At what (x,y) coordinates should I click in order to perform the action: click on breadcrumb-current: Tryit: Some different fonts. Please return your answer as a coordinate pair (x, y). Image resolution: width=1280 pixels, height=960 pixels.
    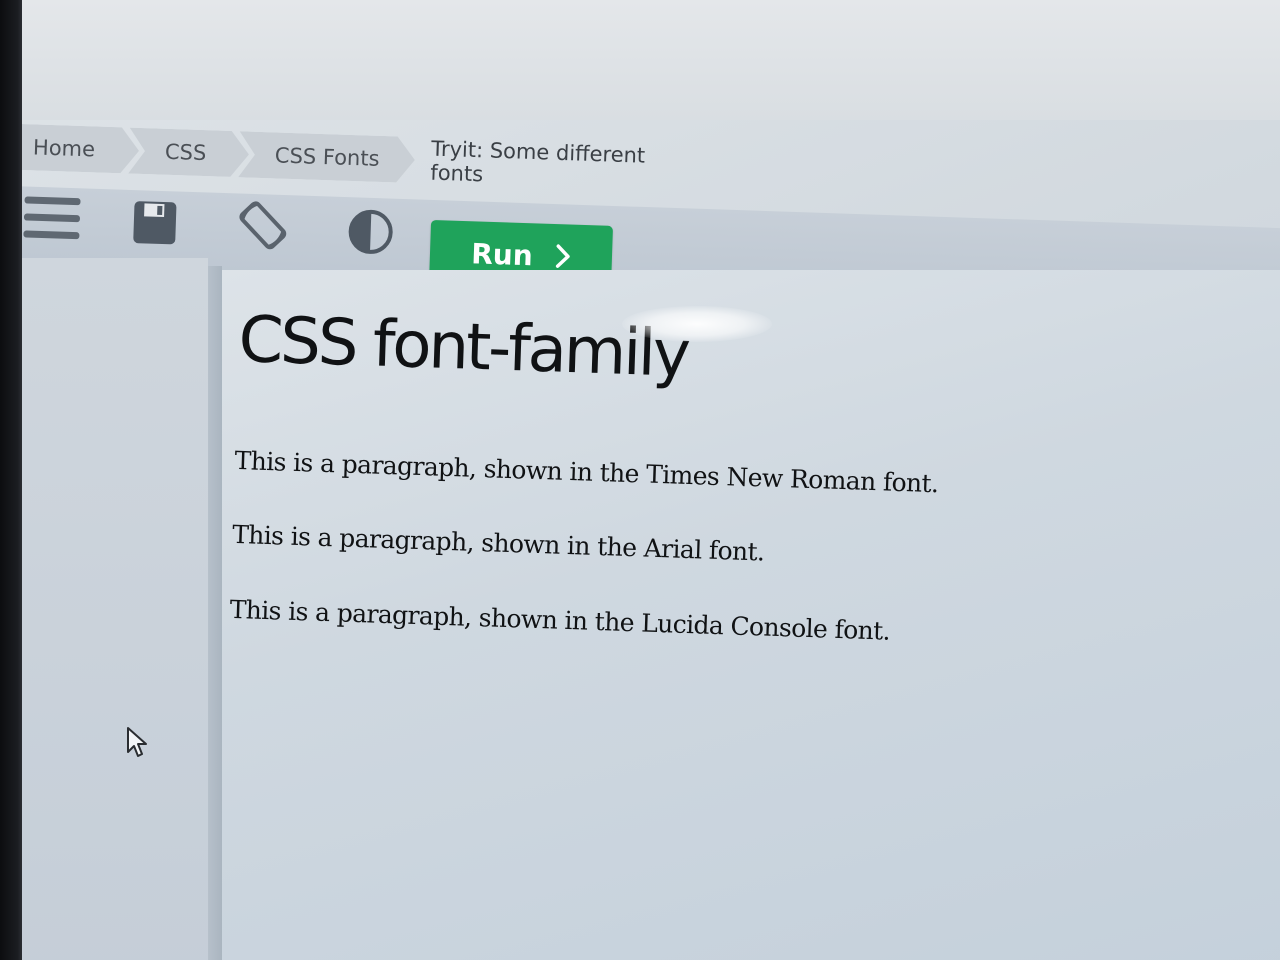
    Looking at the image, I should click on (564, 164).